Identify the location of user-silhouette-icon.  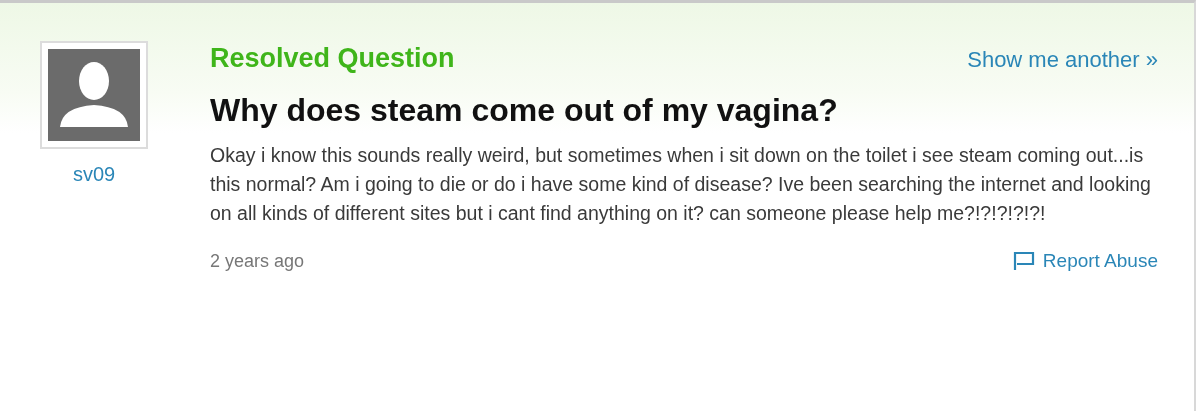
(94, 95).